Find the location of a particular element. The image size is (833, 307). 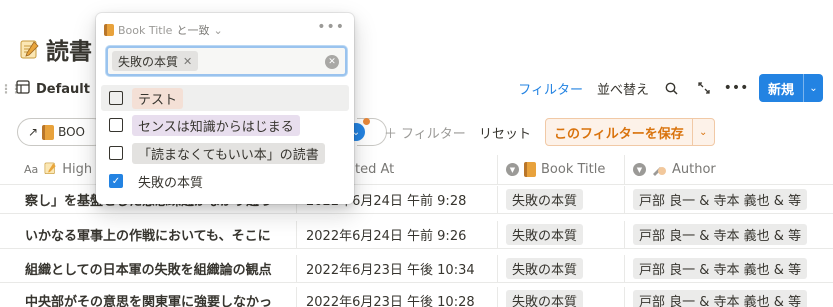

save-filter-button: このフィルターを保存 is located at coordinates (619, 132).